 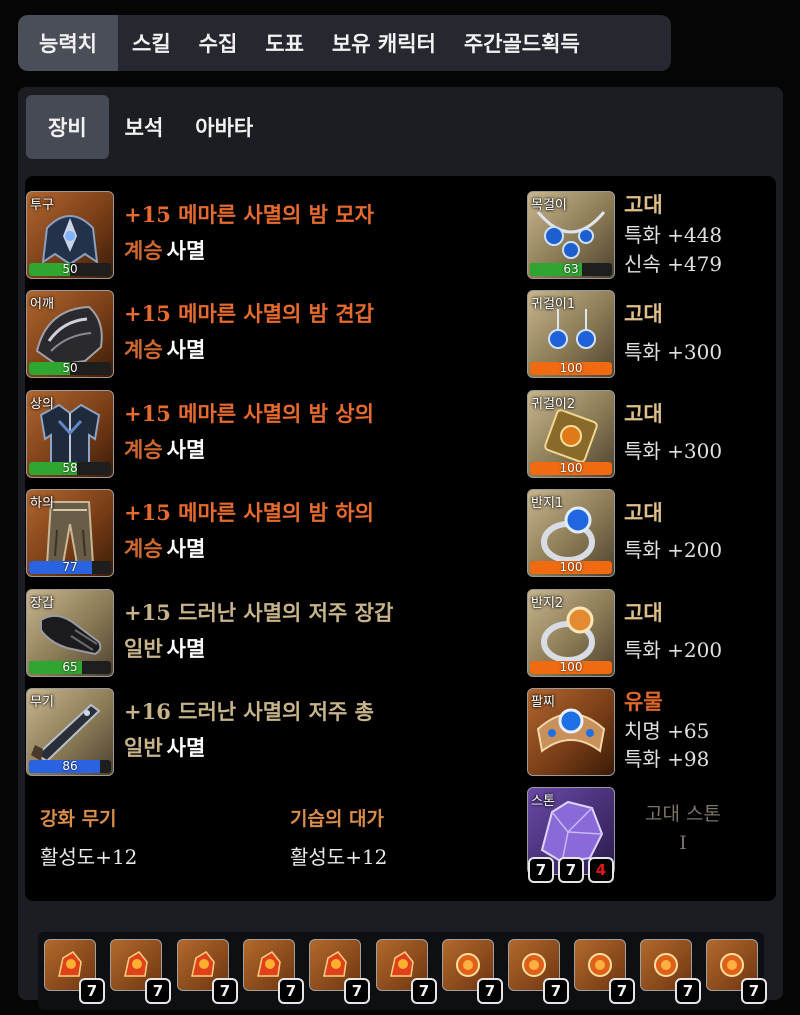 What do you see at coordinates (70, 732) in the screenshot?
I see `weapon-slot: 무기 86` at bounding box center [70, 732].